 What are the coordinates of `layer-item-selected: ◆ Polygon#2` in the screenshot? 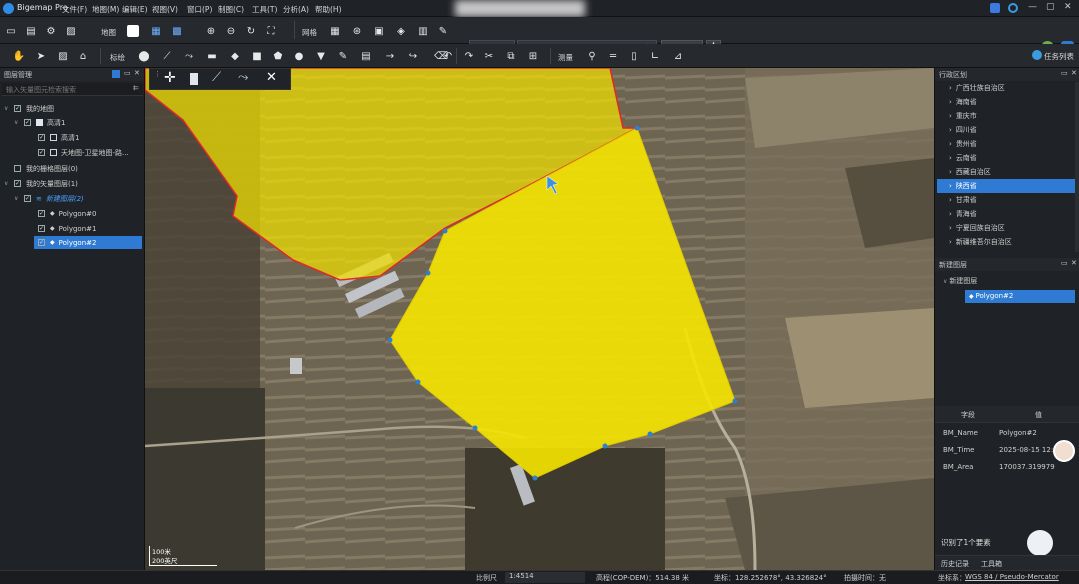 It's located at (1020, 296).